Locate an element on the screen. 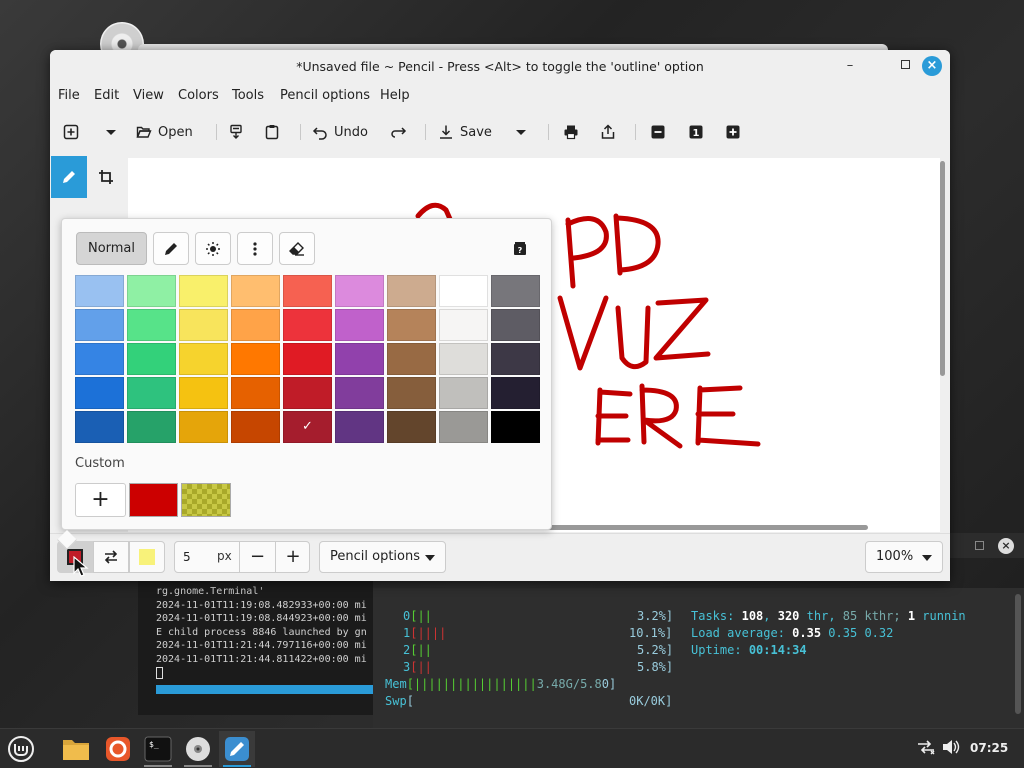 The height and width of the screenshot is (768, 1024). pencil-options-dropdown: Pencil options is located at coordinates (382, 557).